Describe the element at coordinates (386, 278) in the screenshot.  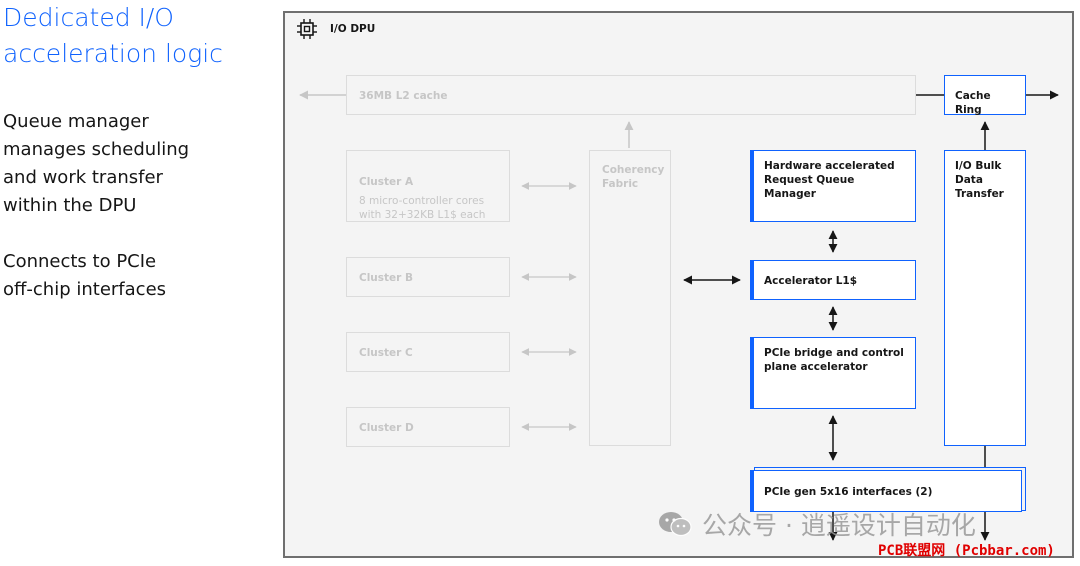
I see `cluster-b-label: Cluster B` at that location.